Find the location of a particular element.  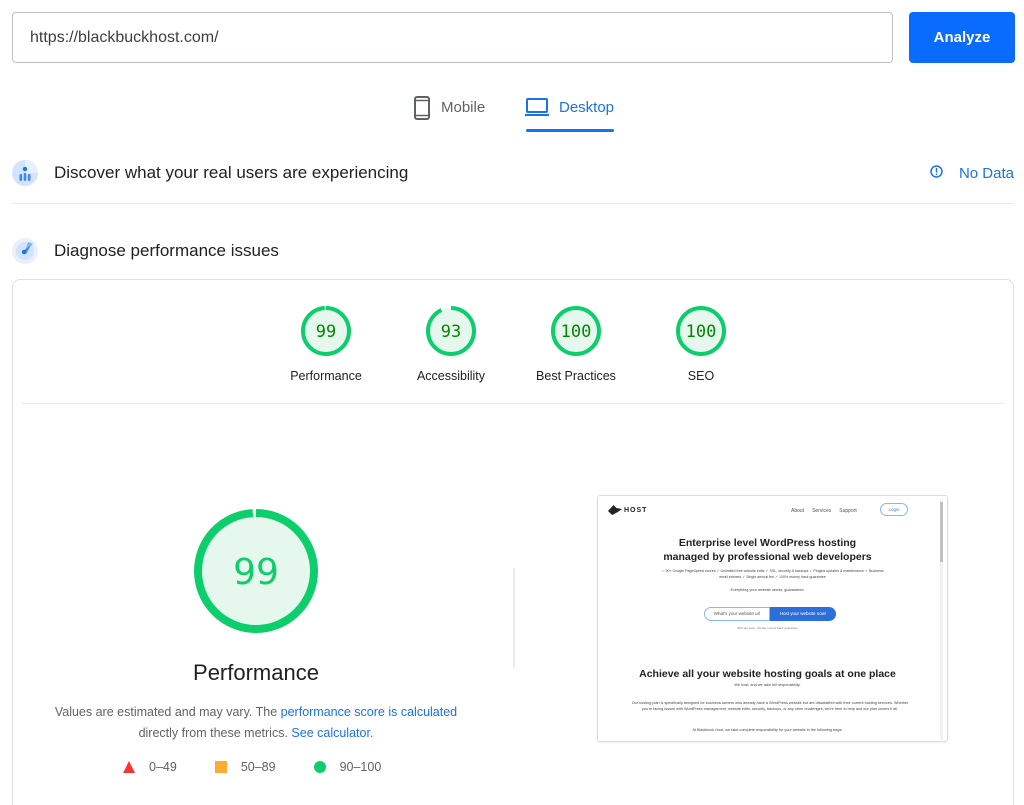

lighthouse-radar-icon is located at coordinates (25, 251).